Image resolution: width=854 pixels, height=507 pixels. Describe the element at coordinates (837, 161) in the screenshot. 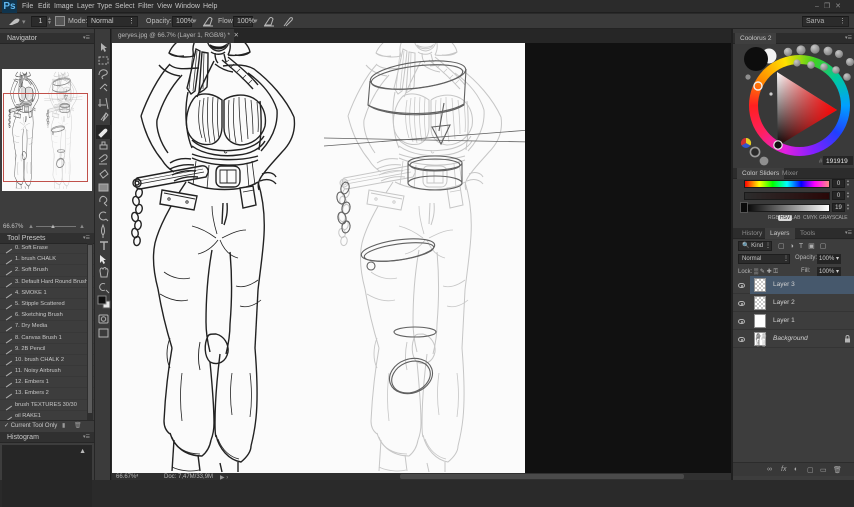

I see `svg-text: 191919` at that location.